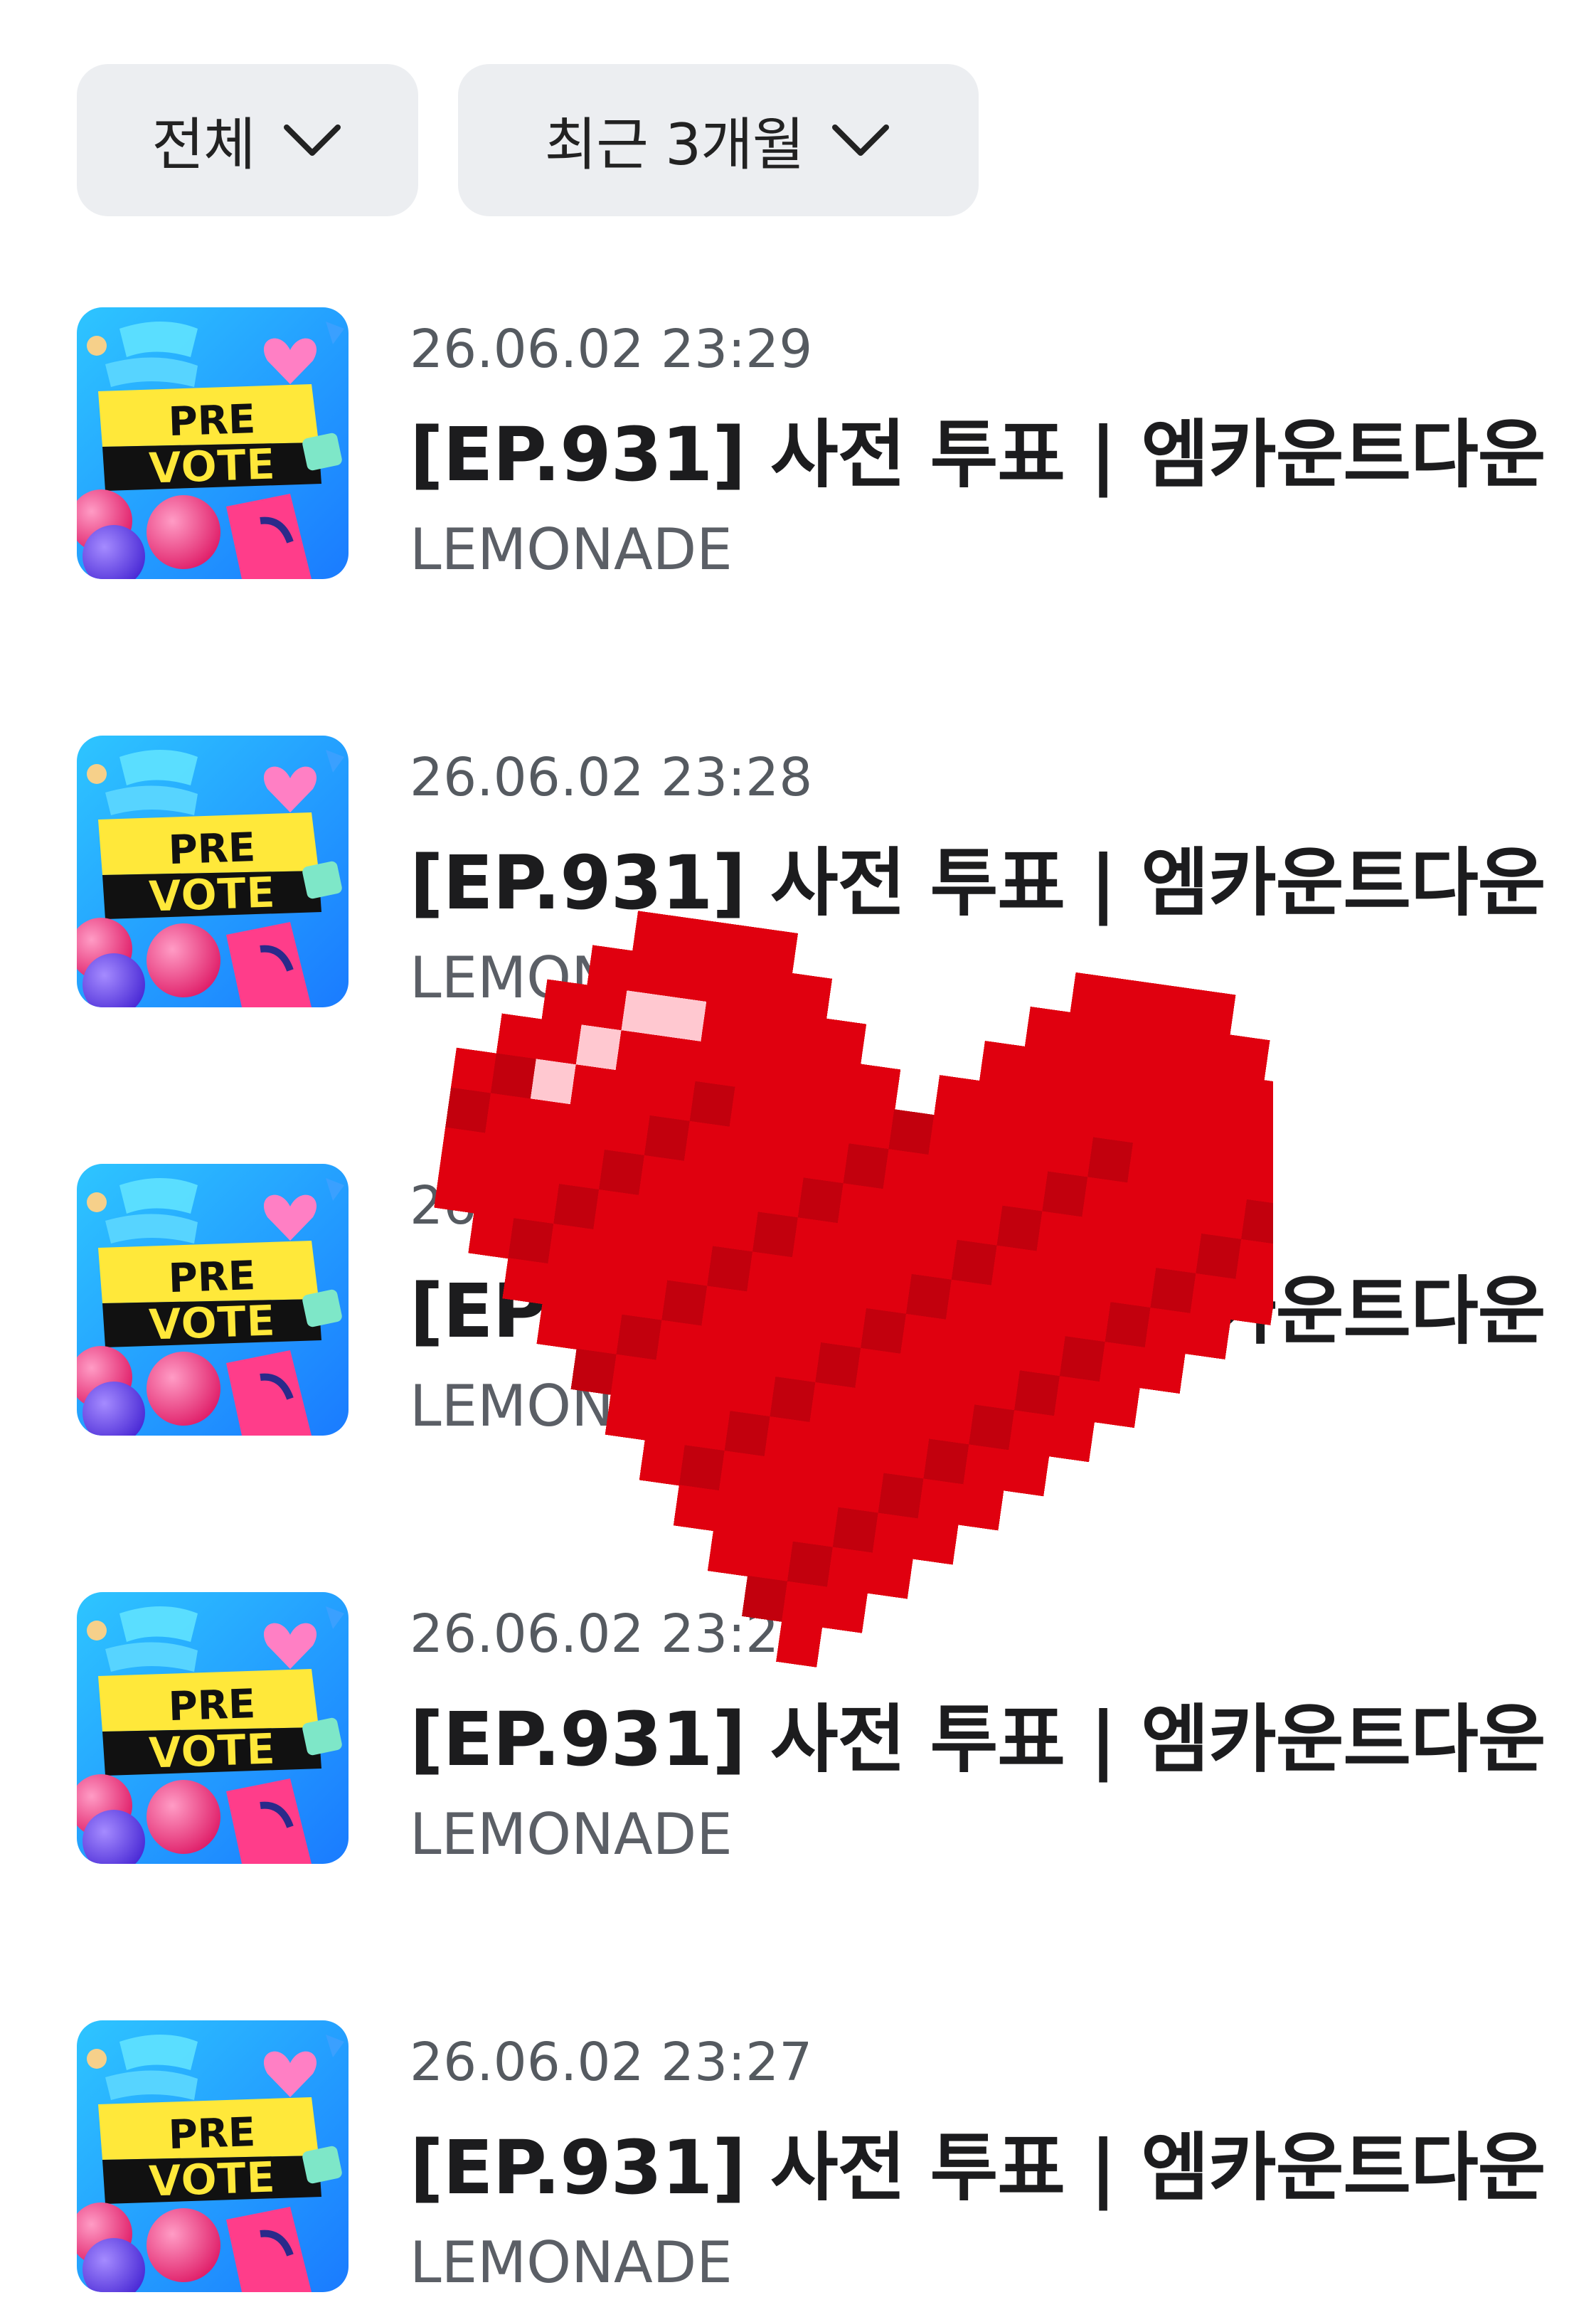 The height and width of the screenshot is (2322, 1596). Describe the element at coordinates (718, 140) in the screenshot. I see `period-filter-dropdown: 최근 3개월` at that location.